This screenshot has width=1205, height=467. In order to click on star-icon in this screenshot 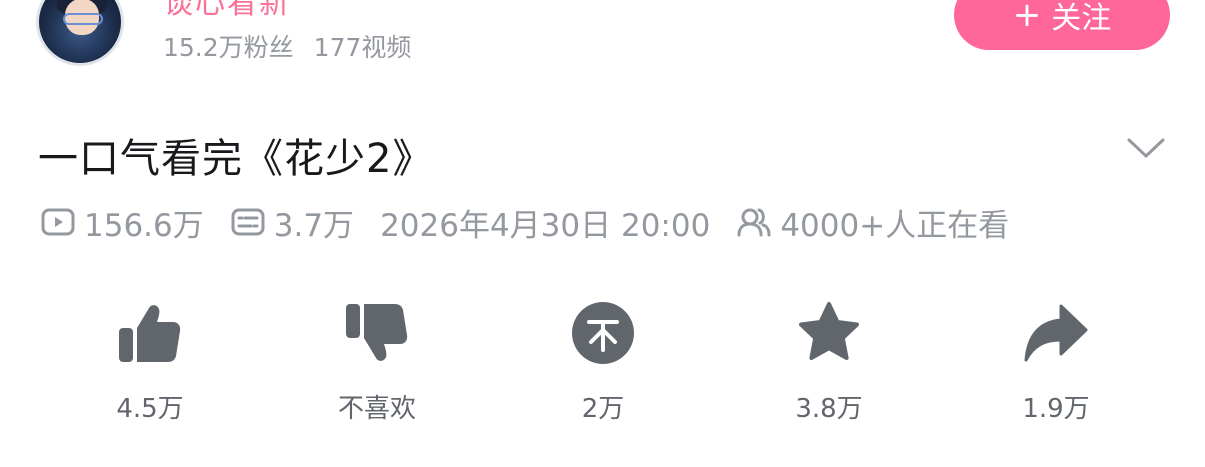, I will do `click(829, 331)`.